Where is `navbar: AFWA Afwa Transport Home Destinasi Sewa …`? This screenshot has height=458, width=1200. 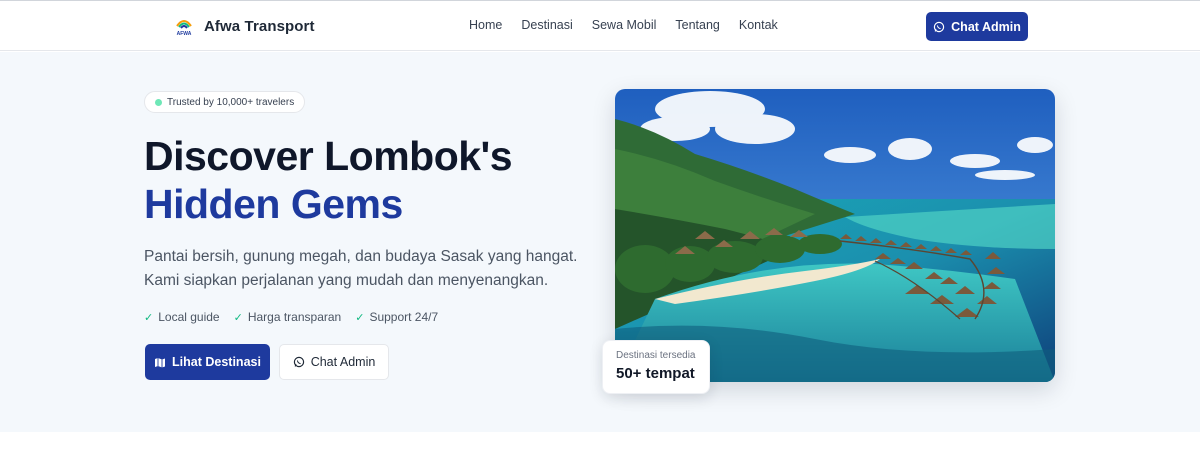 navbar: AFWA Afwa Transport Home Destinasi Sewa … is located at coordinates (600, 26).